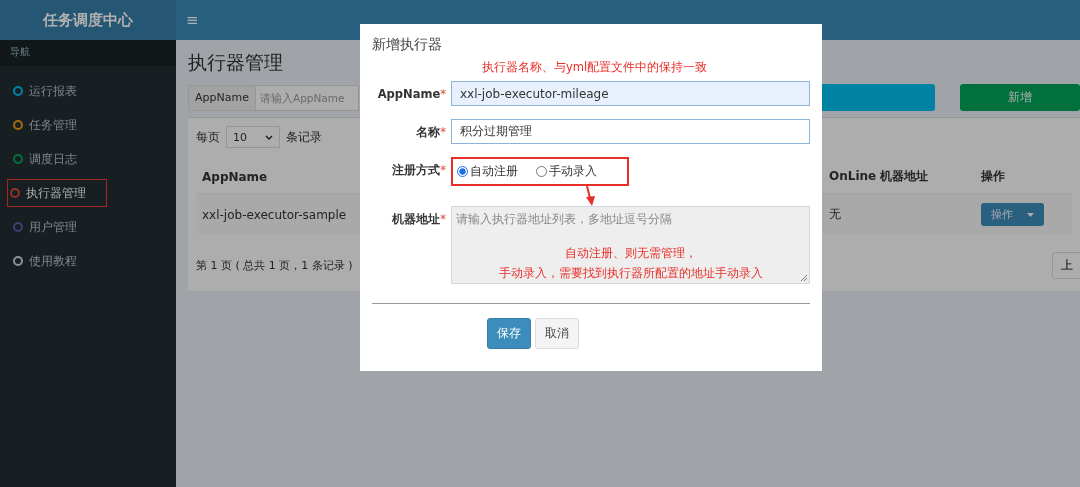 Image resolution: width=1080 pixels, height=487 pixels. I want to click on add-button: 新增, so click(1020, 97).